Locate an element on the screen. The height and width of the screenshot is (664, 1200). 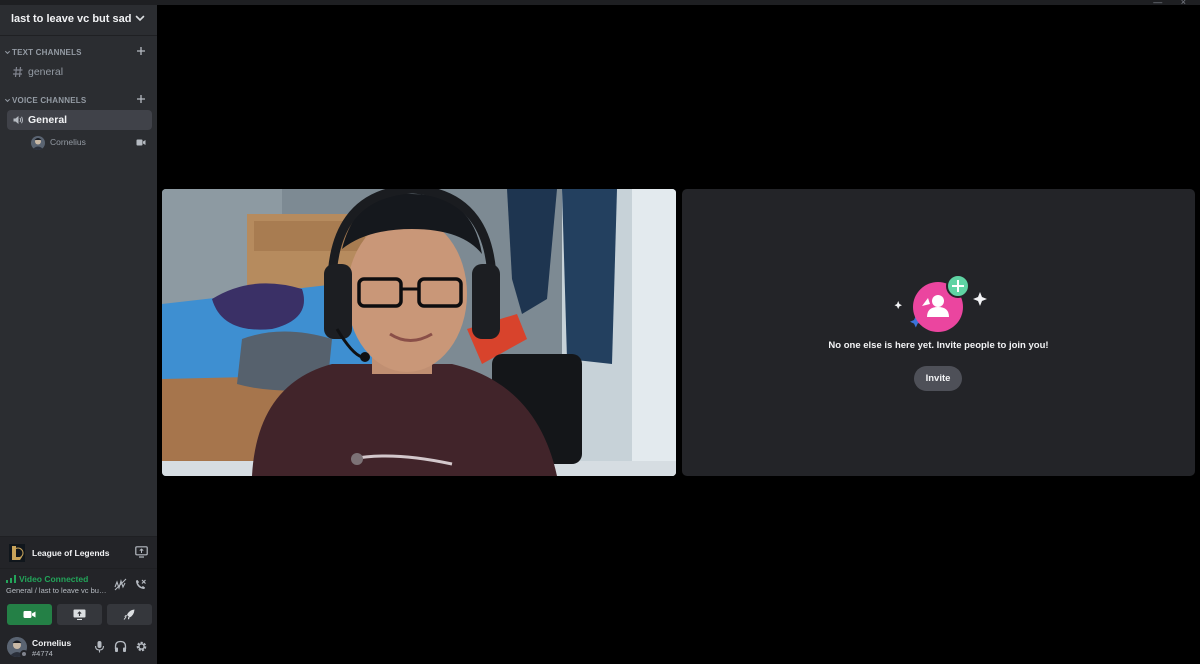
speaker-icon is located at coordinates (18, 120).